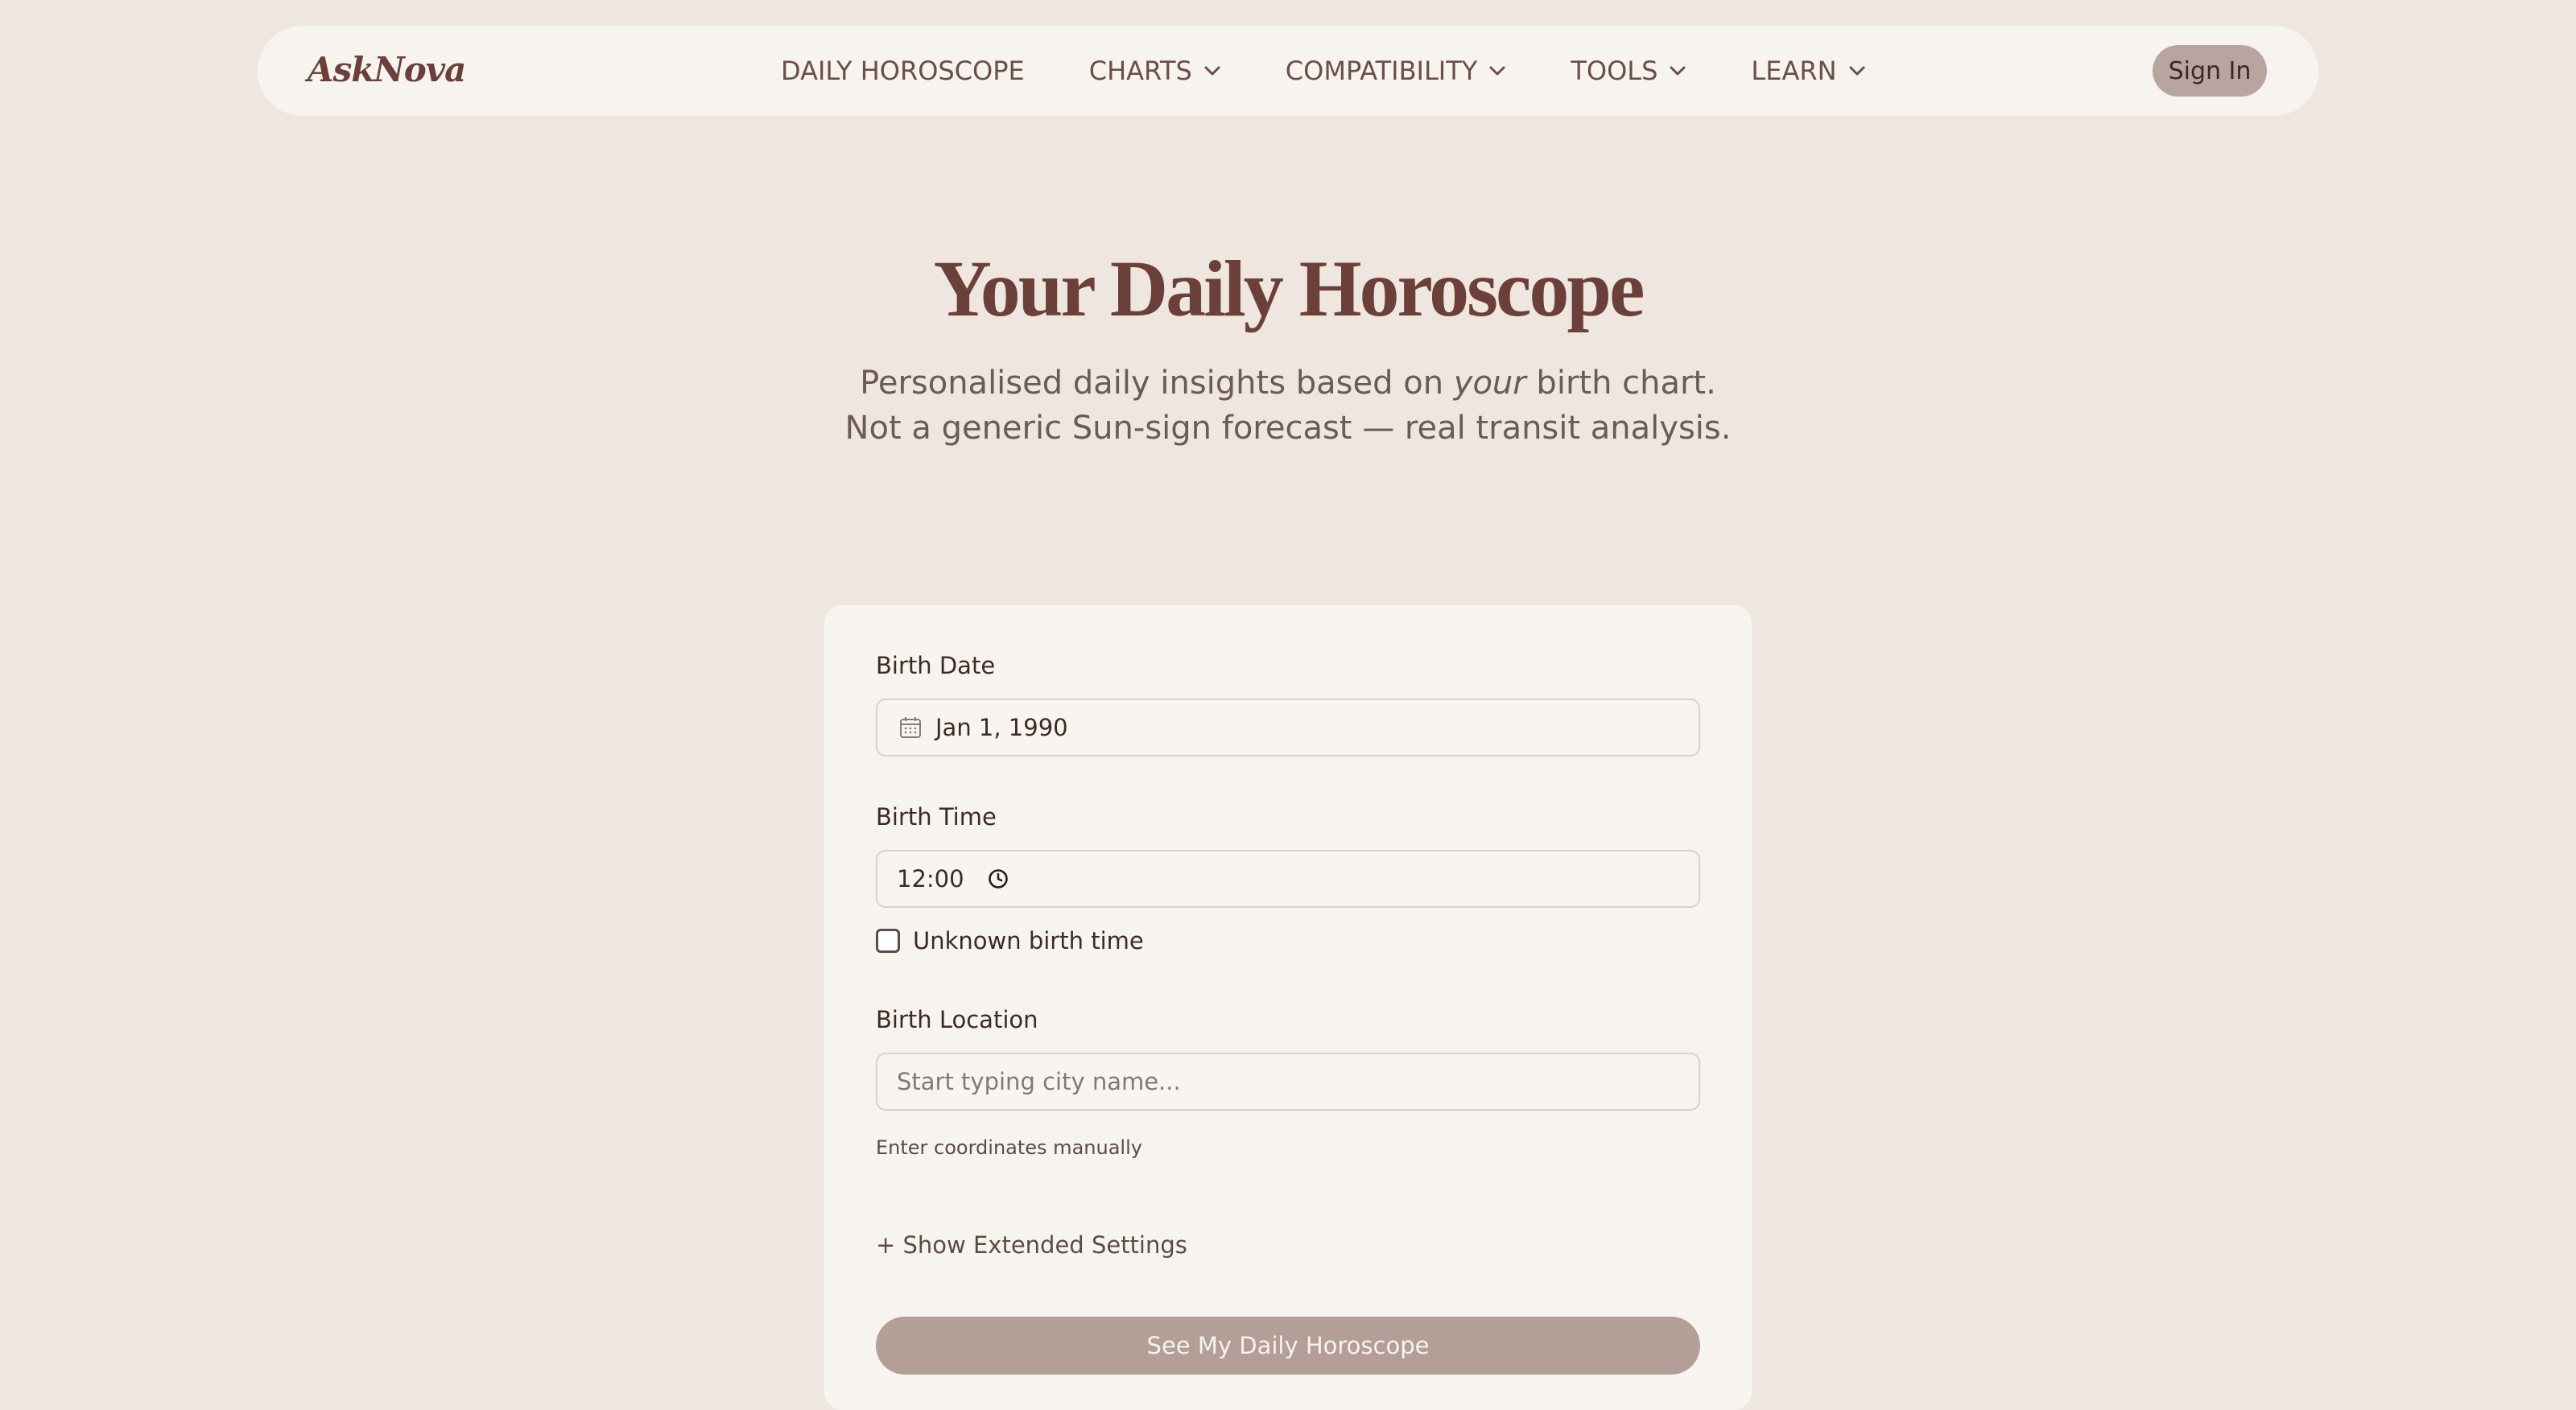 The height and width of the screenshot is (1410, 2576). What do you see at coordinates (936, 665) in the screenshot?
I see `birth-date-label: Birth Date` at bounding box center [936, 665].